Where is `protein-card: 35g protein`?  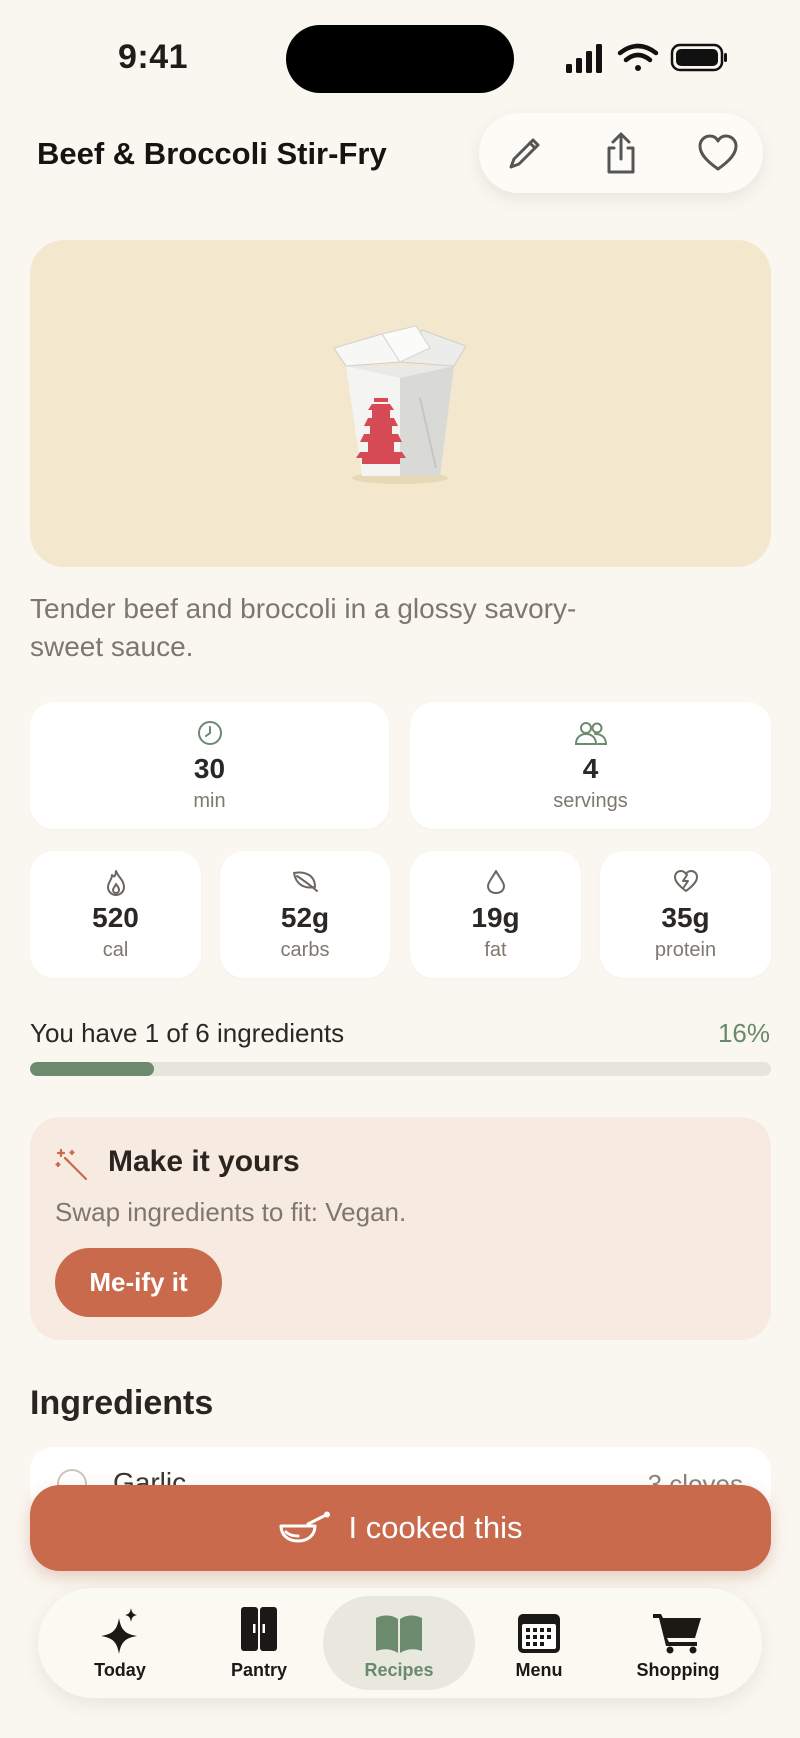 protein-card: 35g protein is located at coordinates (685, 914).